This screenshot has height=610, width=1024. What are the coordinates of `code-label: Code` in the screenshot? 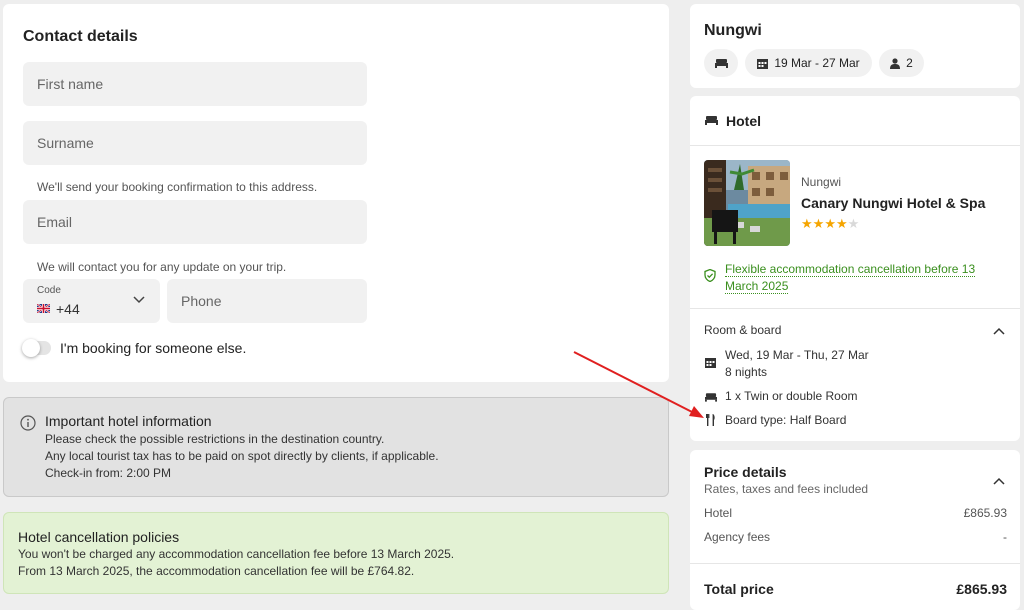 It's located at (49, 290).